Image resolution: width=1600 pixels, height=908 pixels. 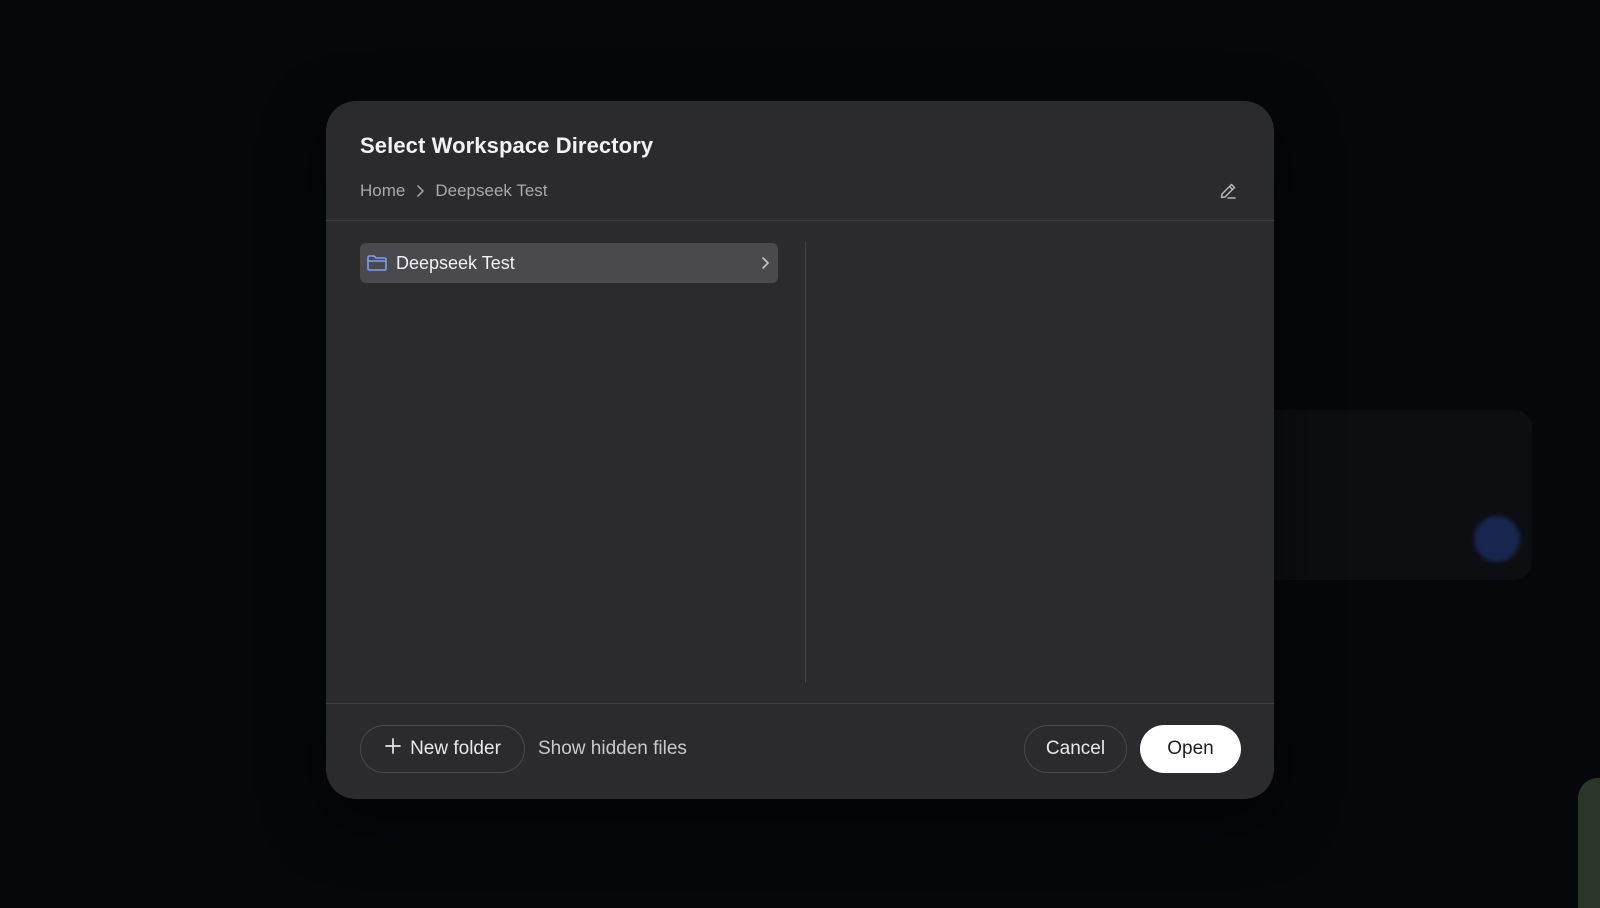 I want to click on background-plant, so click(x=1589, y=843).